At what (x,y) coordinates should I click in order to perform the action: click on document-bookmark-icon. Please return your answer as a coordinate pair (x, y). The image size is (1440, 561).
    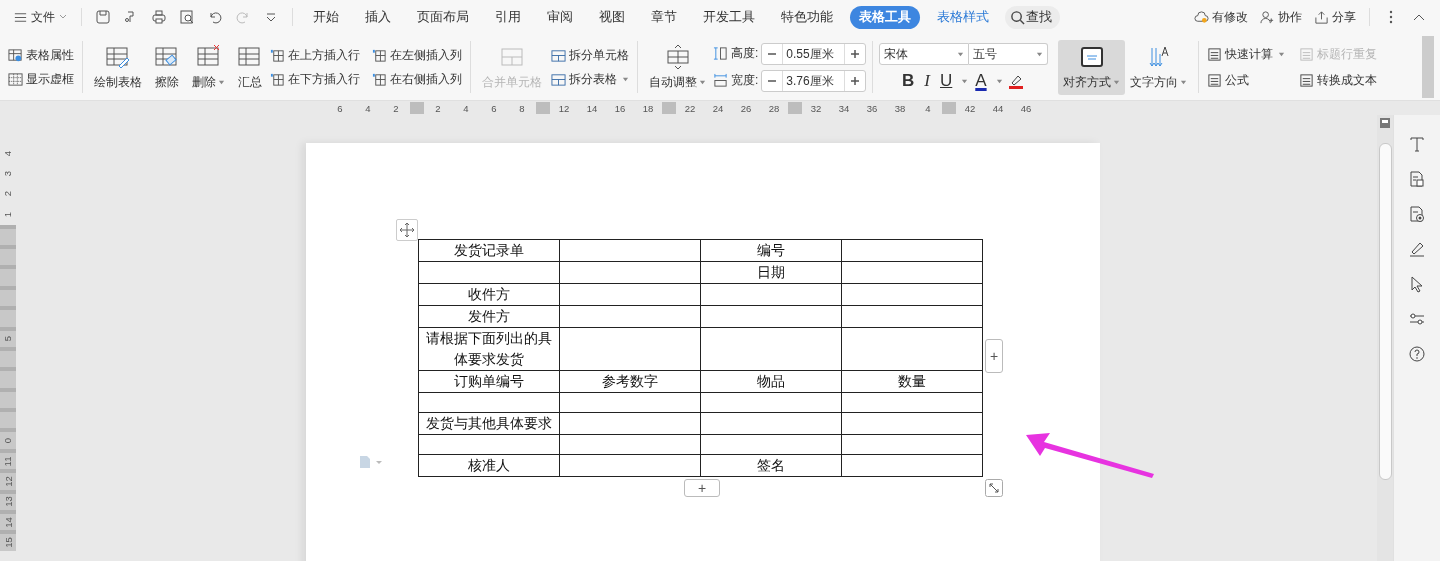
    Looking at the image, I should click on (1417, 179).